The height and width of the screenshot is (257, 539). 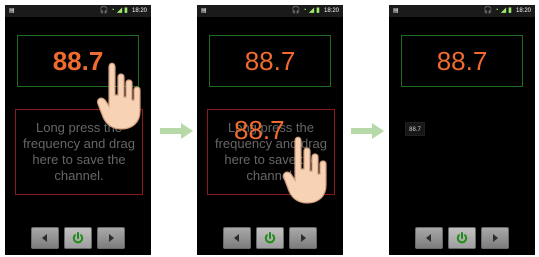 What do you see at coordinates (415, 129) in the screenshot?
I see `saved-channel-chip: 88.7` at bounding box center [415, 129].